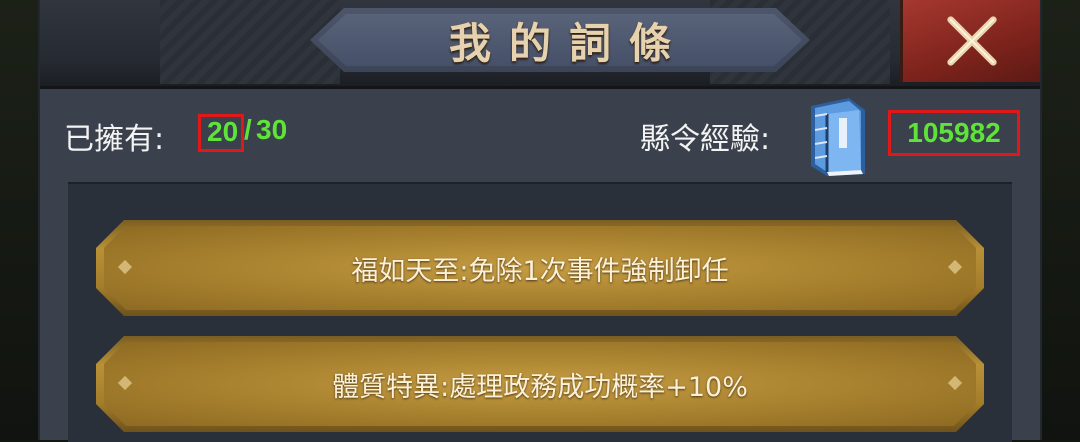 The height and width of the screenshot is (442, 1080). What do you see at coordinates (20, 220) in the screenshot?
I see `background-left` at bounding box center [20, 220].